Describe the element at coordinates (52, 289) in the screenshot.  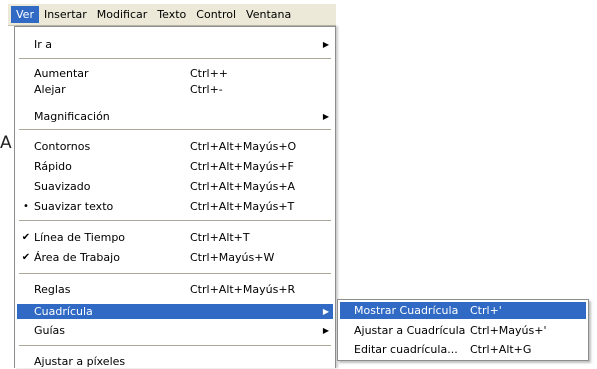
I see `menu-item-label: Reglas` at that location.